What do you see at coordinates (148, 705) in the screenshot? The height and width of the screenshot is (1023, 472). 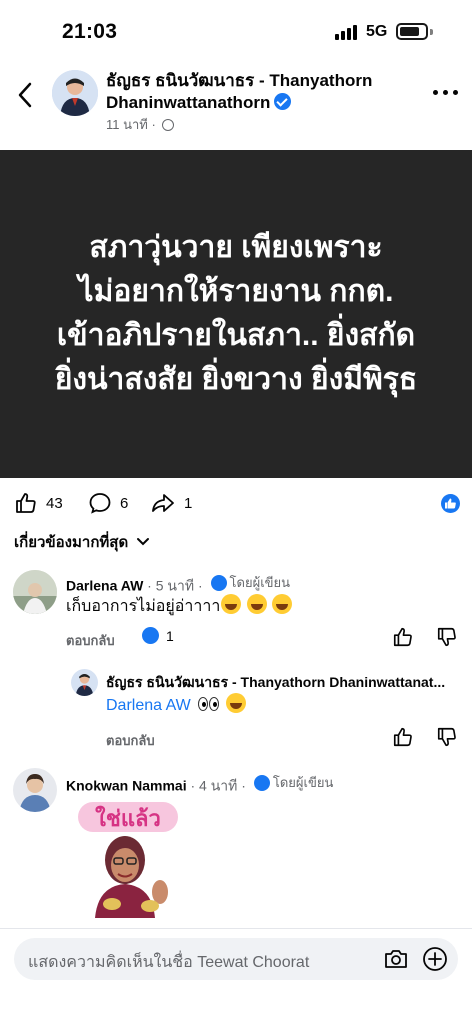 I see `mention-link: Darlena AW` at bounding box center [148, 705].